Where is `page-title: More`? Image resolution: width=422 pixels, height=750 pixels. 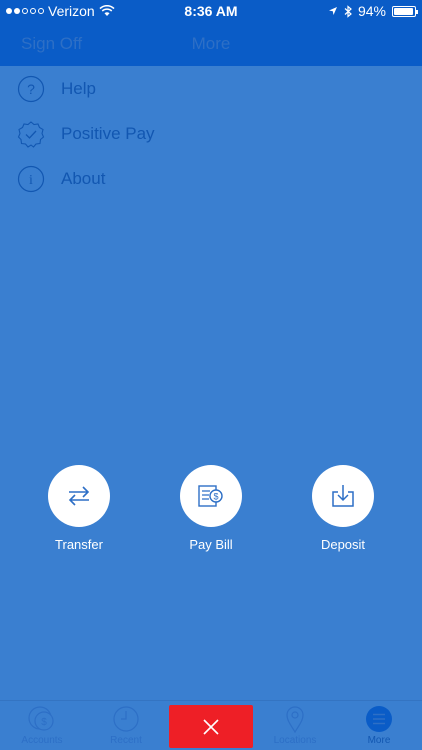
page-title: More is located at coordinates (211, 43).